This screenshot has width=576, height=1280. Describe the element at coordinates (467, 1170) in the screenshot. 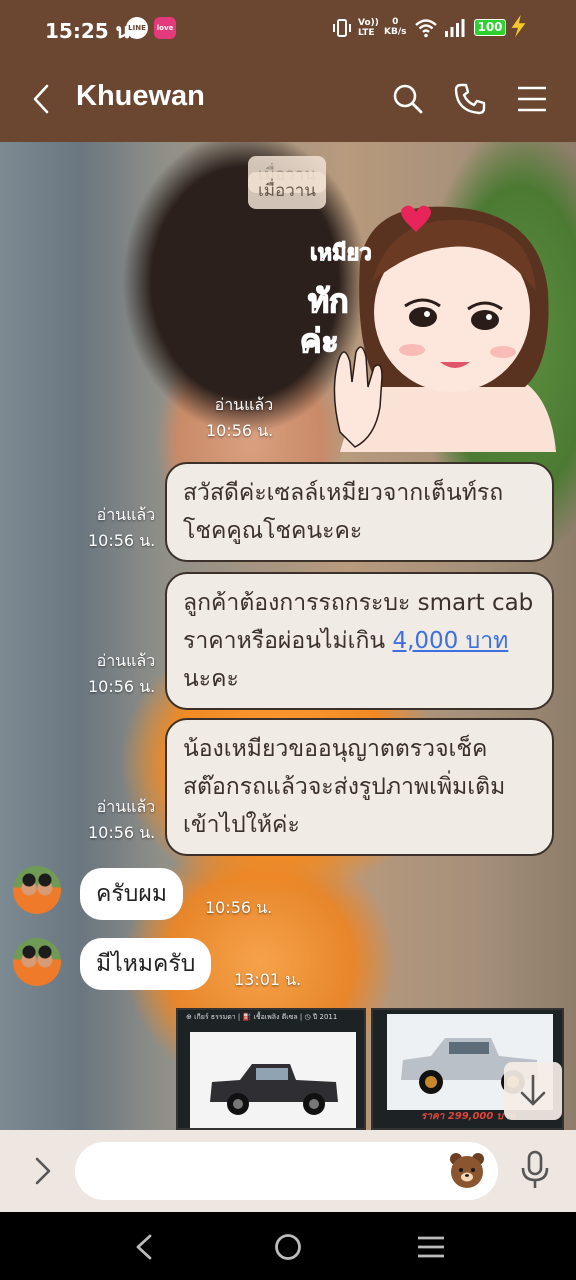

I see `sticker-brown-bear-icon` at that location.